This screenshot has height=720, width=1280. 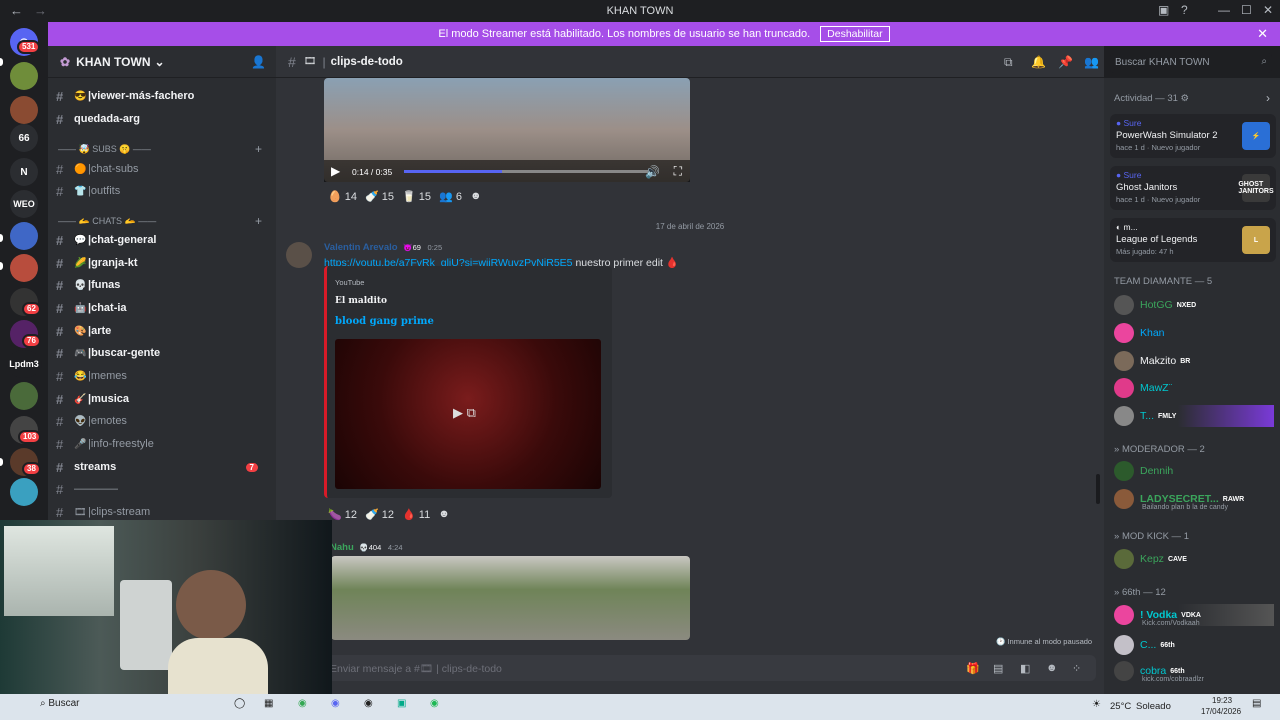 I want to click on bell-icon: 🔔, so click(x=1038, y=62).